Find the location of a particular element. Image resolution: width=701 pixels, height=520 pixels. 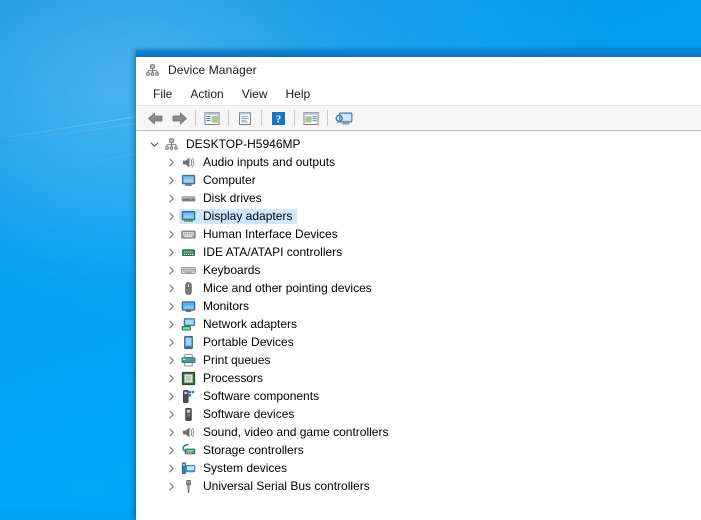

toolbar: ? is located at coordinates (418, 118).